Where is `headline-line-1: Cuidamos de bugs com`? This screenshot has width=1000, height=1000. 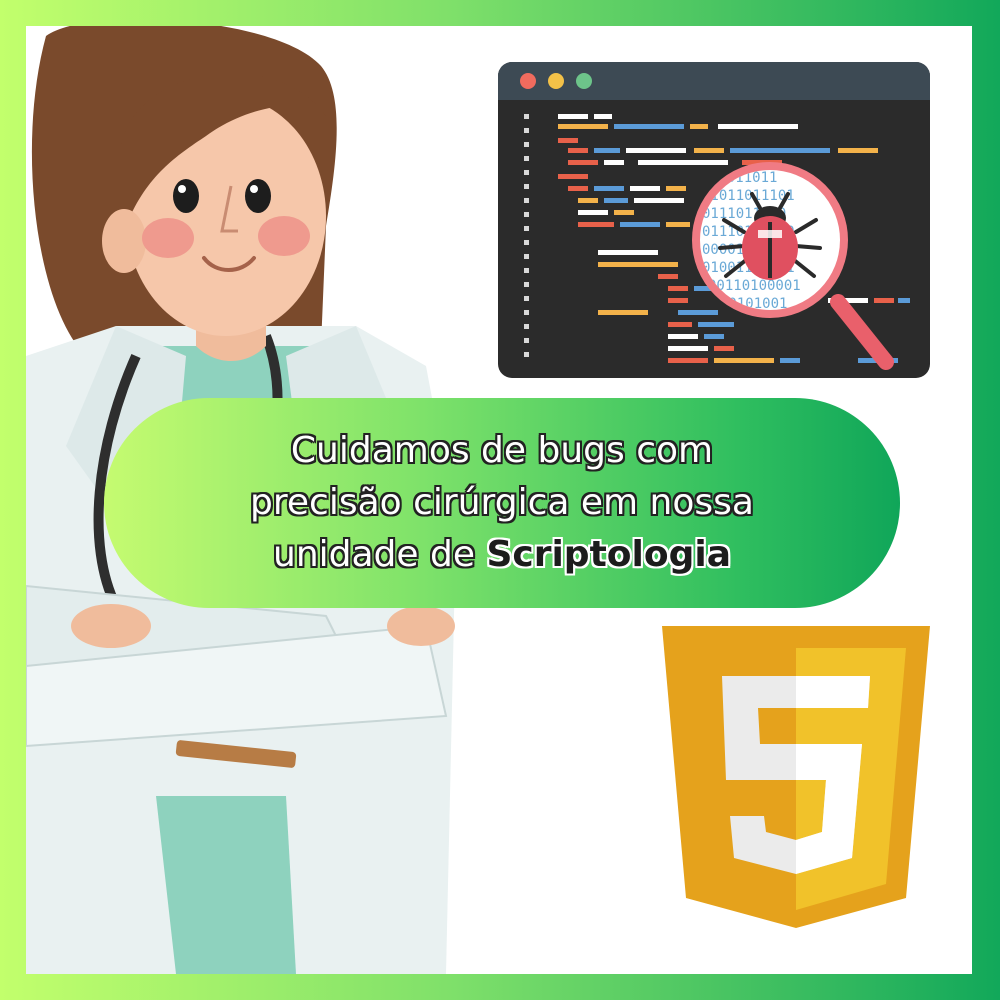 headline-line-1: Cuidamos de bugs com is located at coordinates (502, 450).